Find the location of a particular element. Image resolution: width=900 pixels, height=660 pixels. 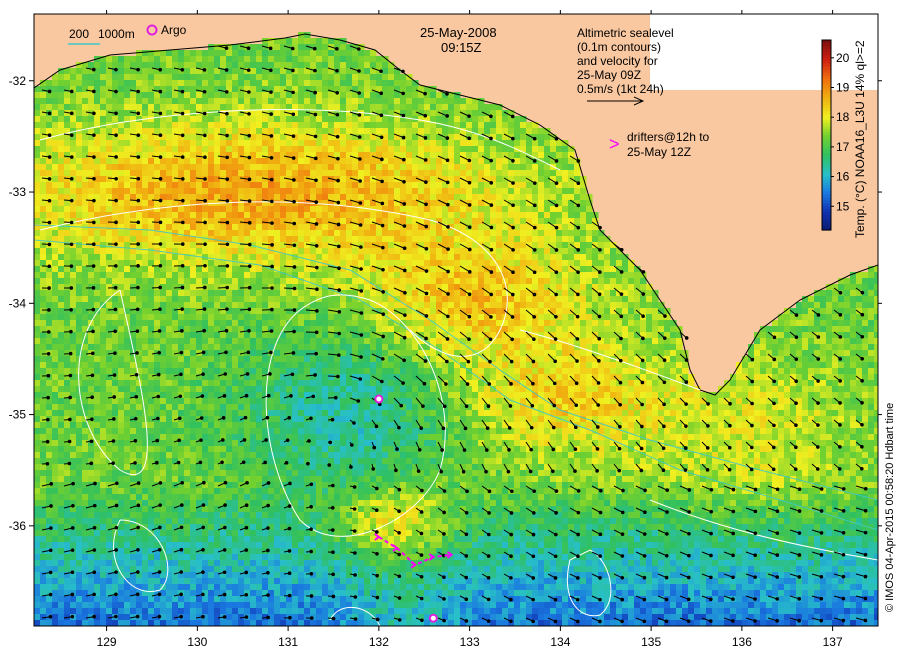

colorbar-label: Temp. (°C) NOAA16_L3U 14% ql>=2 is located at coordinates (860, 139).